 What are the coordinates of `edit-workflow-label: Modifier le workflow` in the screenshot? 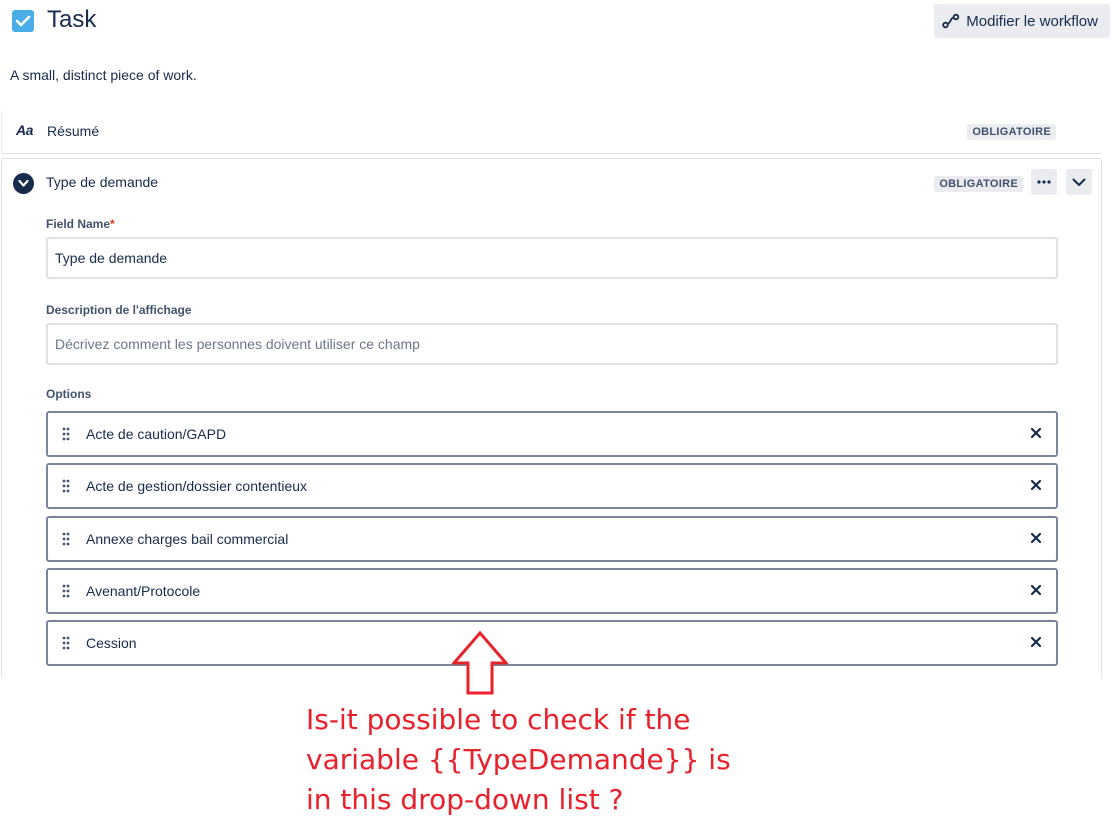 It's located at (1032, 21).